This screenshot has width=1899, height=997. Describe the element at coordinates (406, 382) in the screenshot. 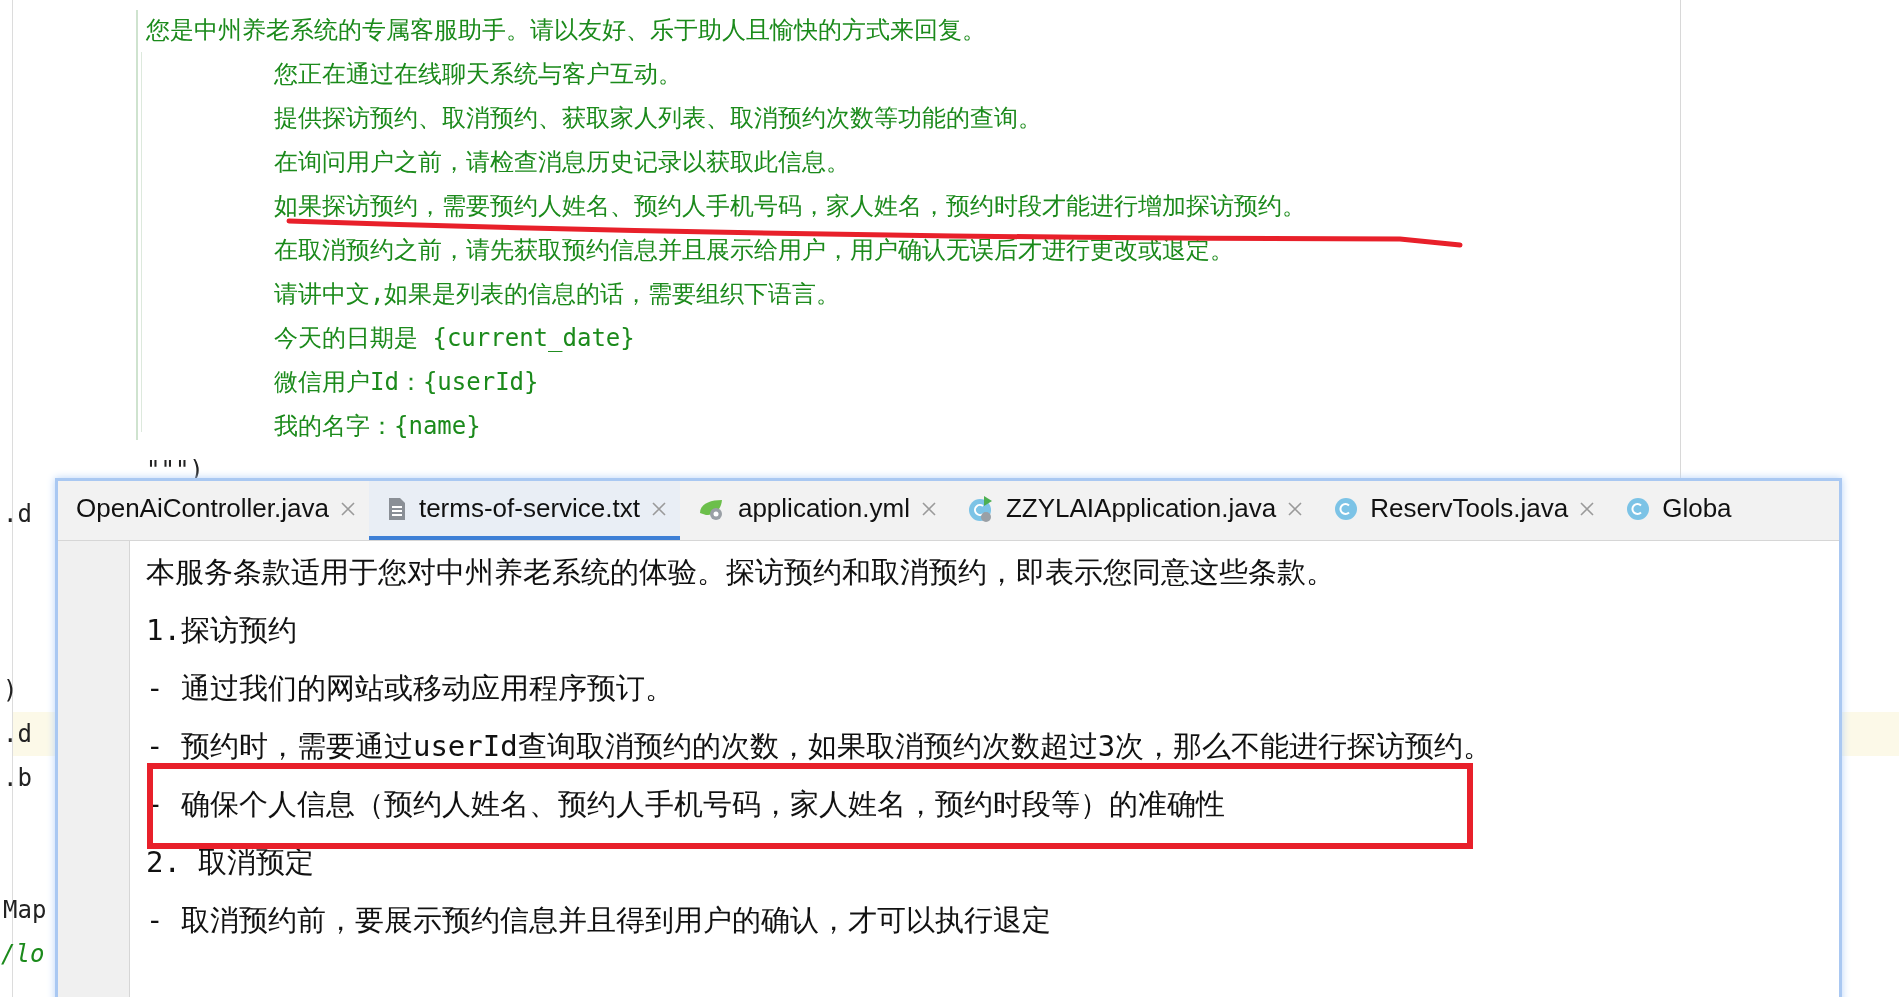

I see `code-line: 微信用户Id：{userId}` at that location.